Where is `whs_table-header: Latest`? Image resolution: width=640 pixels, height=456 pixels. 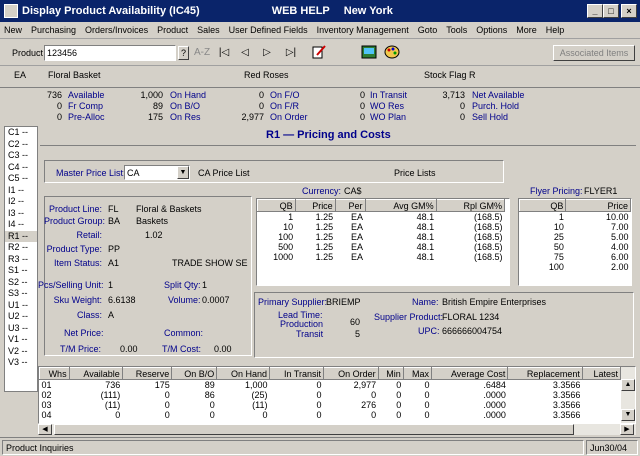 whs_table-header: Latest is located at coordinates (601, 373).